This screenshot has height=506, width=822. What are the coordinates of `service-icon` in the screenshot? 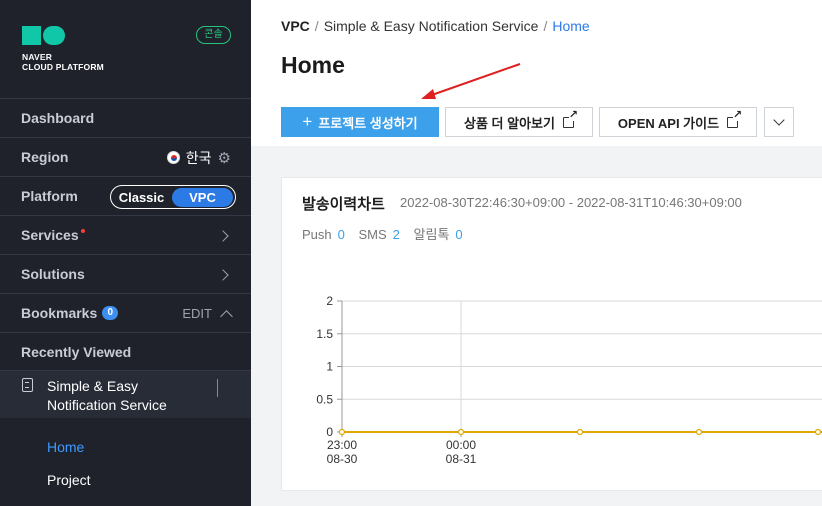 It's located at (27, 385).